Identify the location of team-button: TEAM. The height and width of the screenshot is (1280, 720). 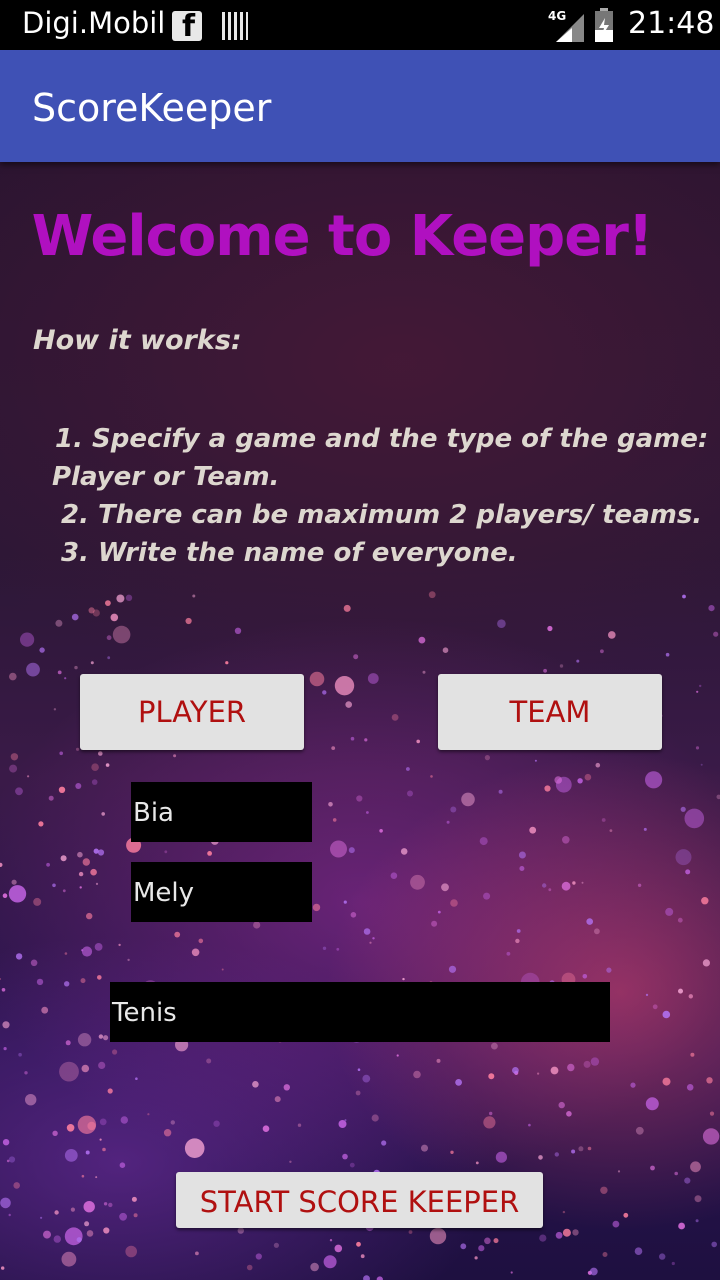
(550, 712).